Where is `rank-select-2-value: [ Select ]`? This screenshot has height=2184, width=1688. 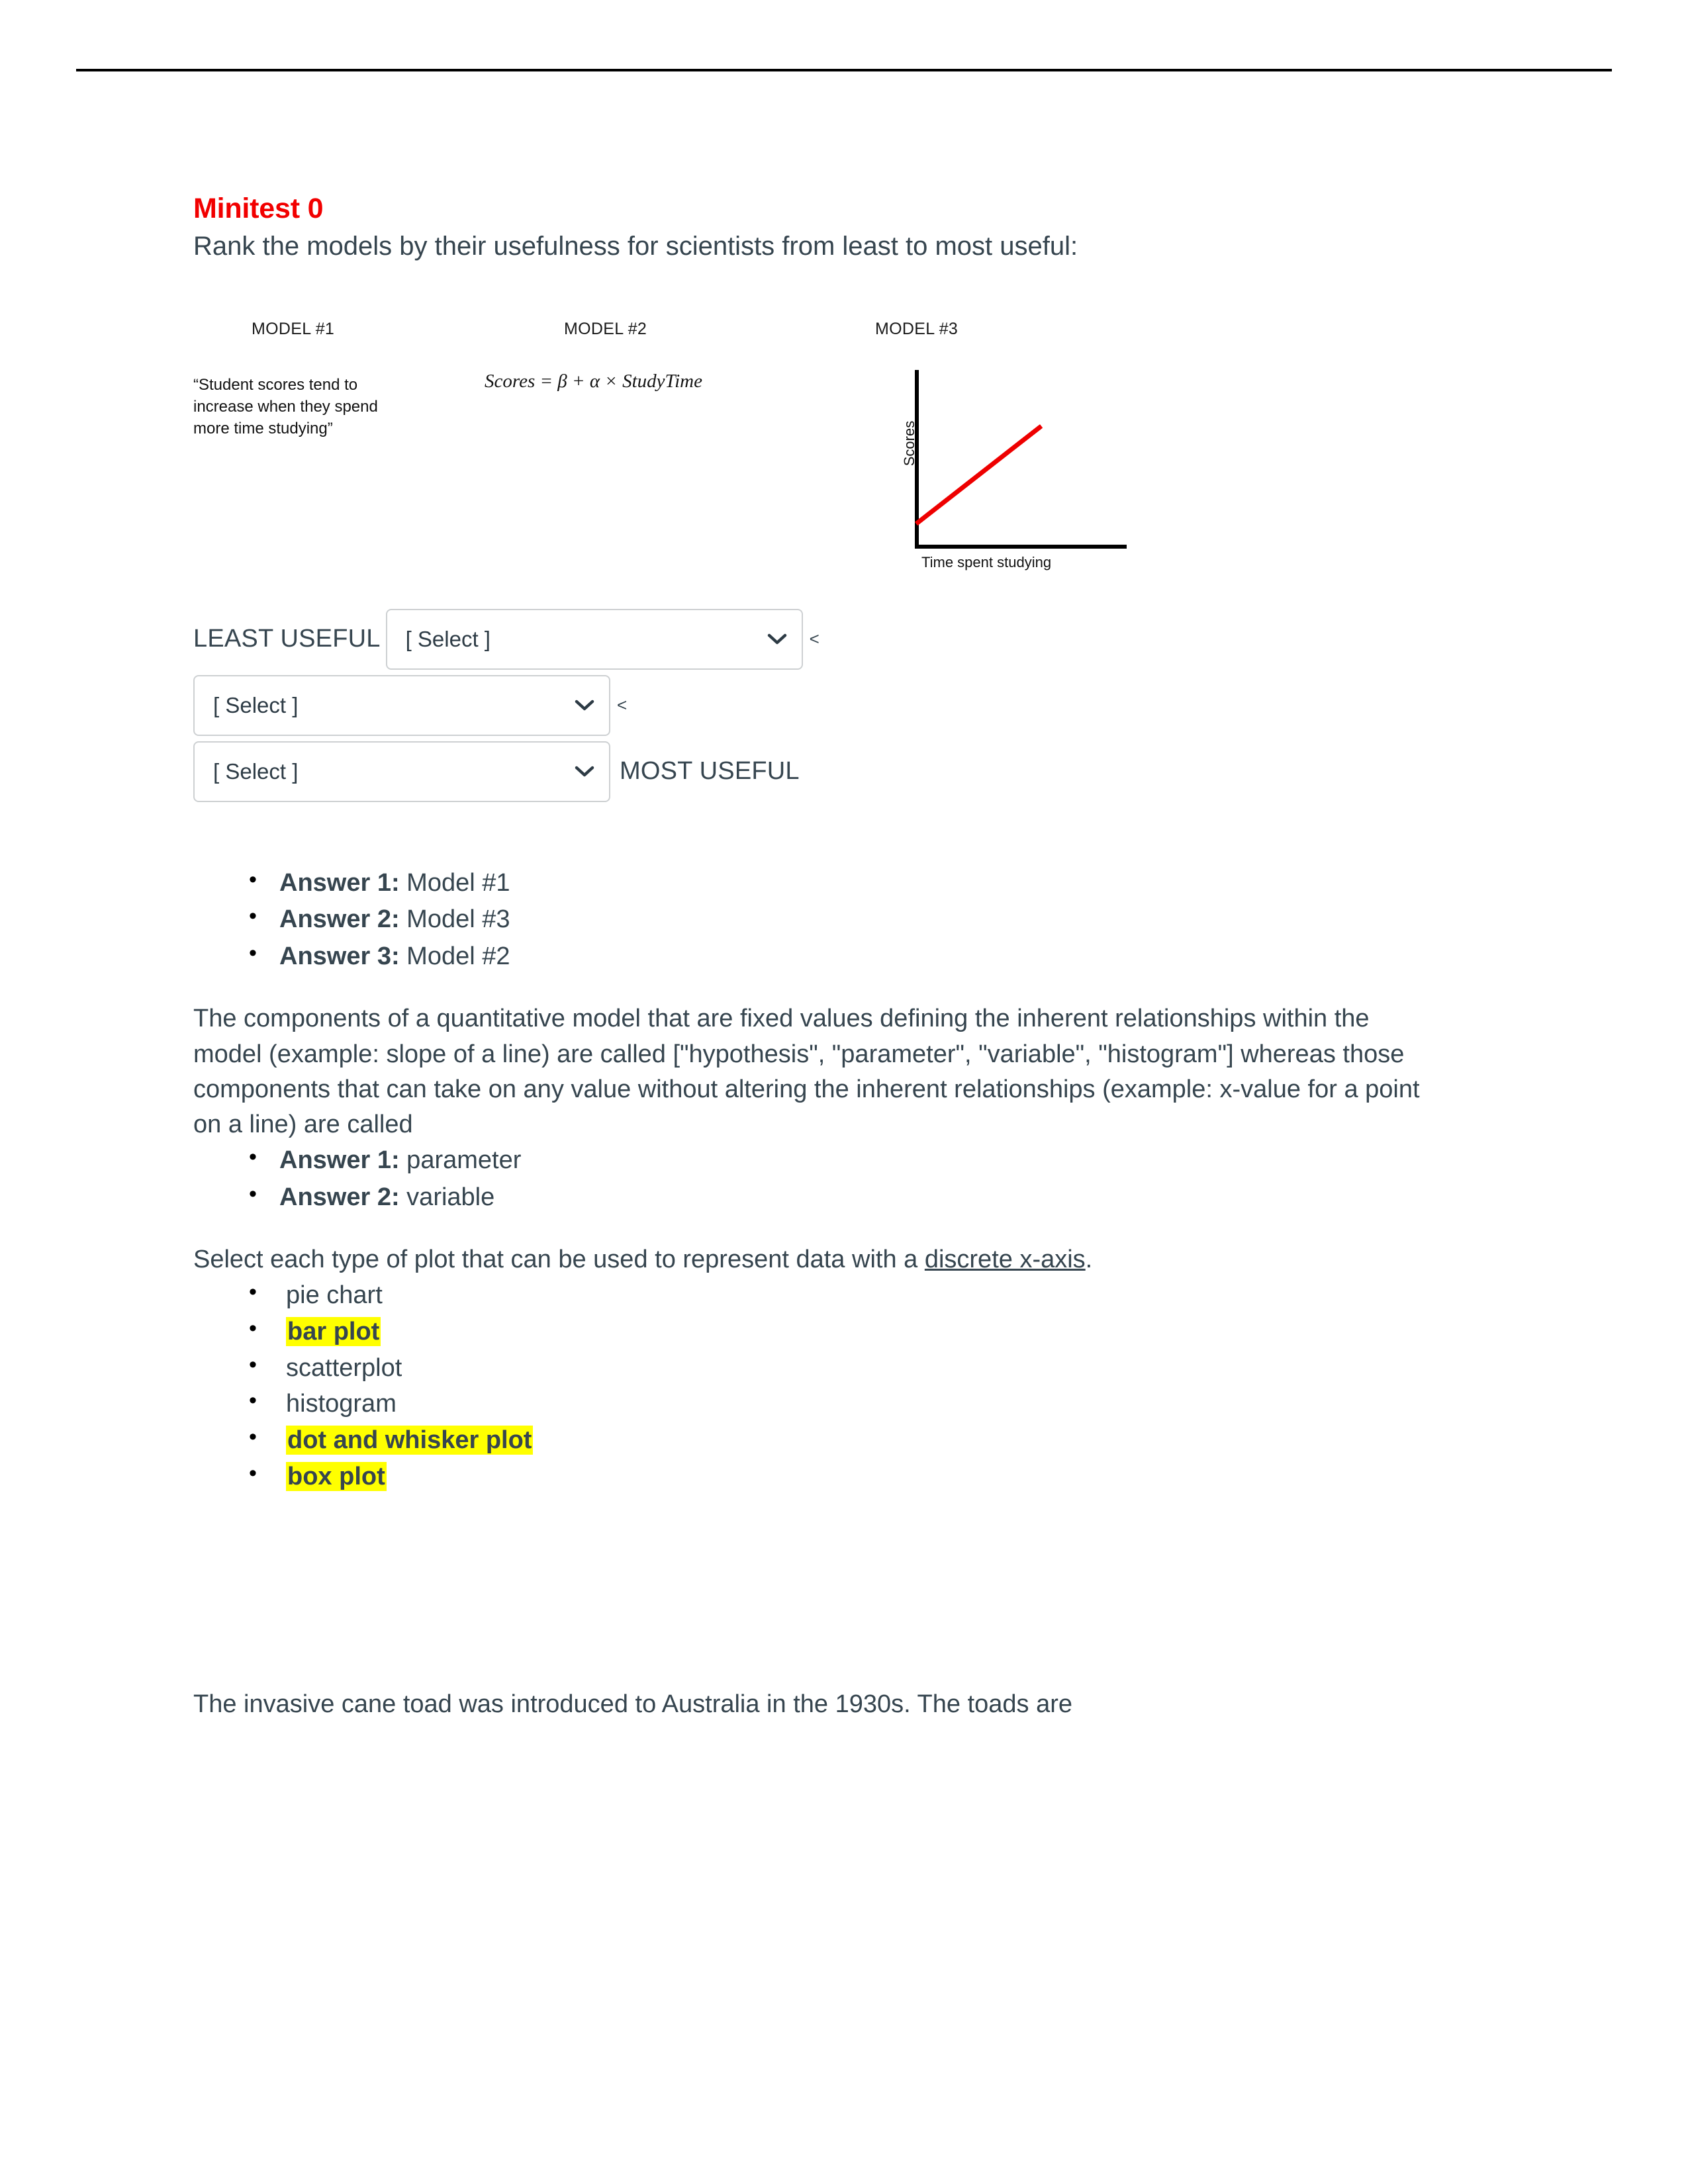
rank-select-2-value: [ Select ] is located at coordinates (256, 704).